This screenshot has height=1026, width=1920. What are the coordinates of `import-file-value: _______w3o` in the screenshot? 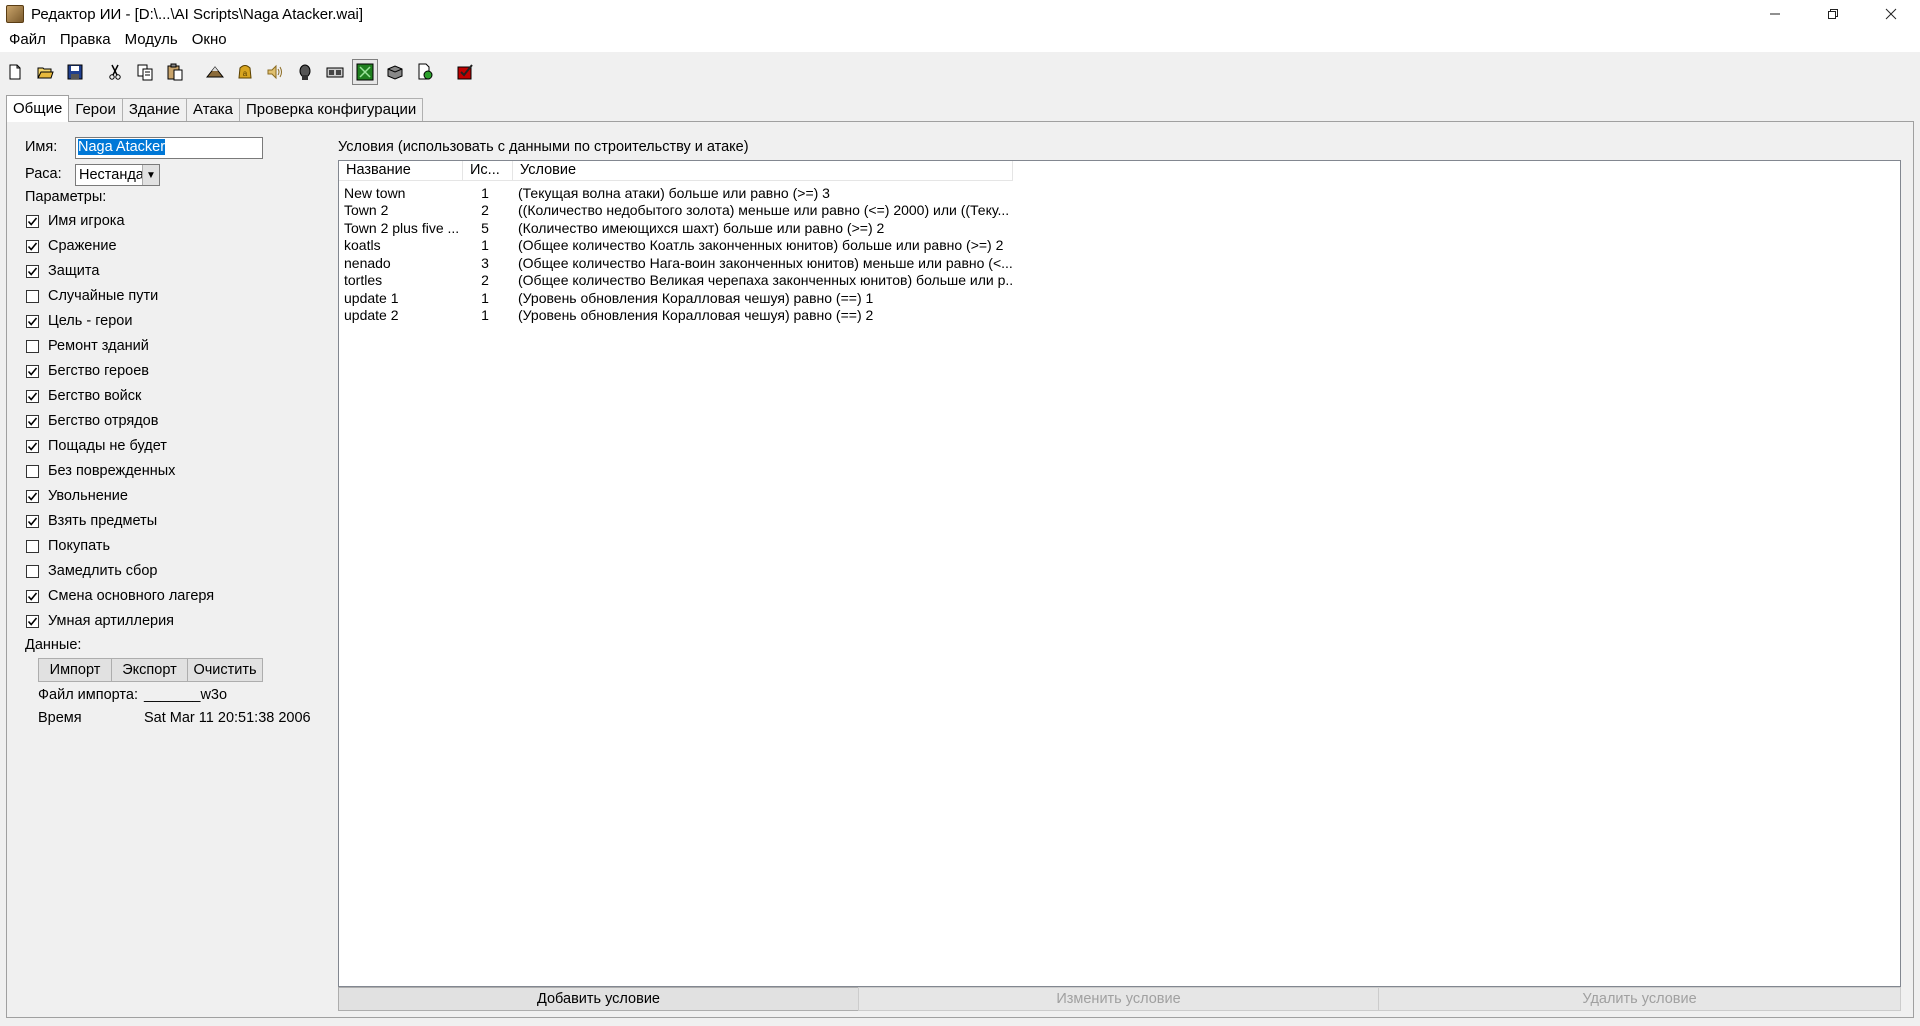 It's located at (186, 695).